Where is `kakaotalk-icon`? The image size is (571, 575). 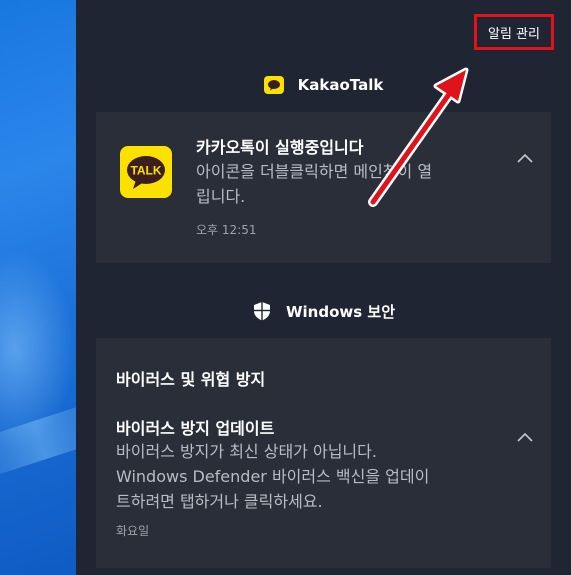
kakaotalk-icon is located at coordinates (273, 85).